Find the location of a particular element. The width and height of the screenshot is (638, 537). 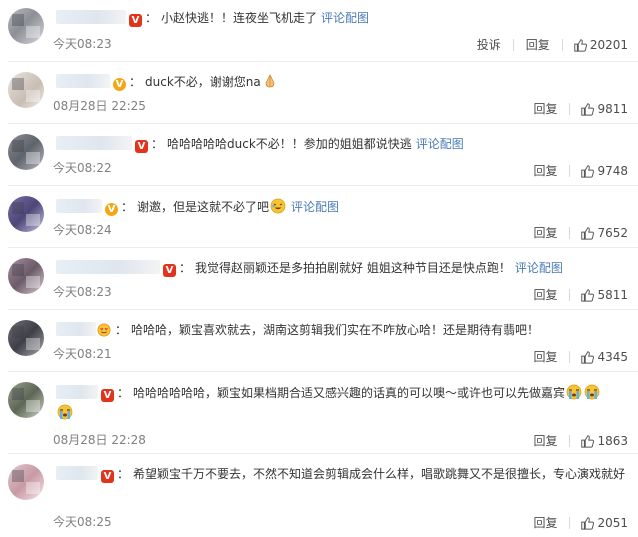

comment-time: 今天08:24 is located at coordinates (82, 230).